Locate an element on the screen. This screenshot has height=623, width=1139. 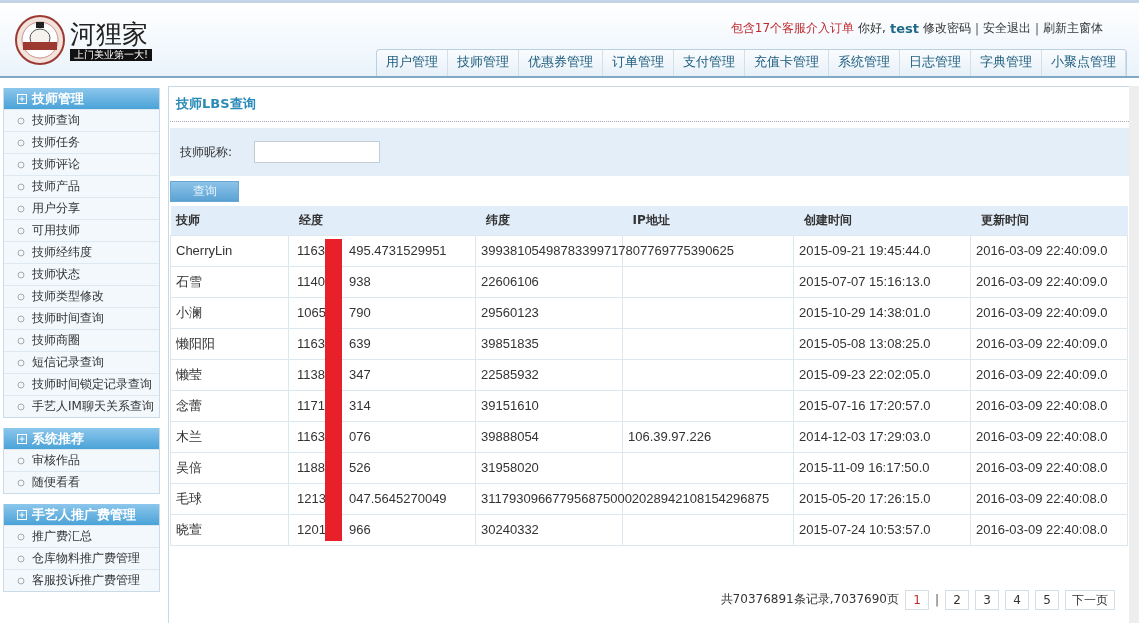
sidebar-item: 手艺人IM聊天关系查询 is located at coordinates (81, 406).